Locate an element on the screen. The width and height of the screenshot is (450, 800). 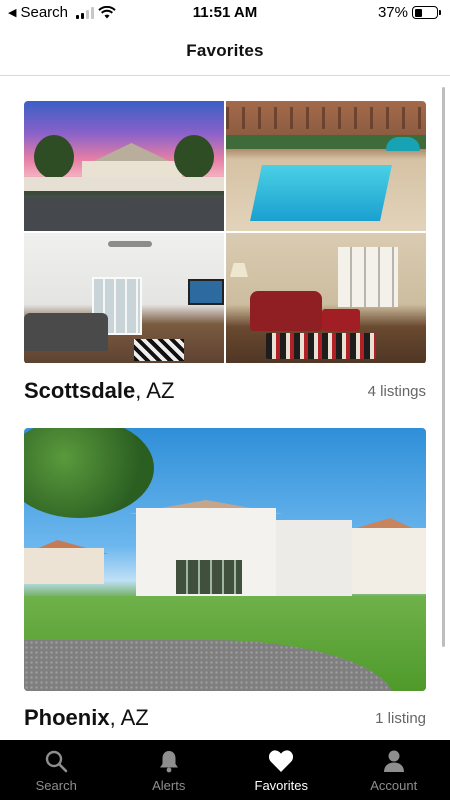
scroll-indicator is located at coordinates (443, 367).